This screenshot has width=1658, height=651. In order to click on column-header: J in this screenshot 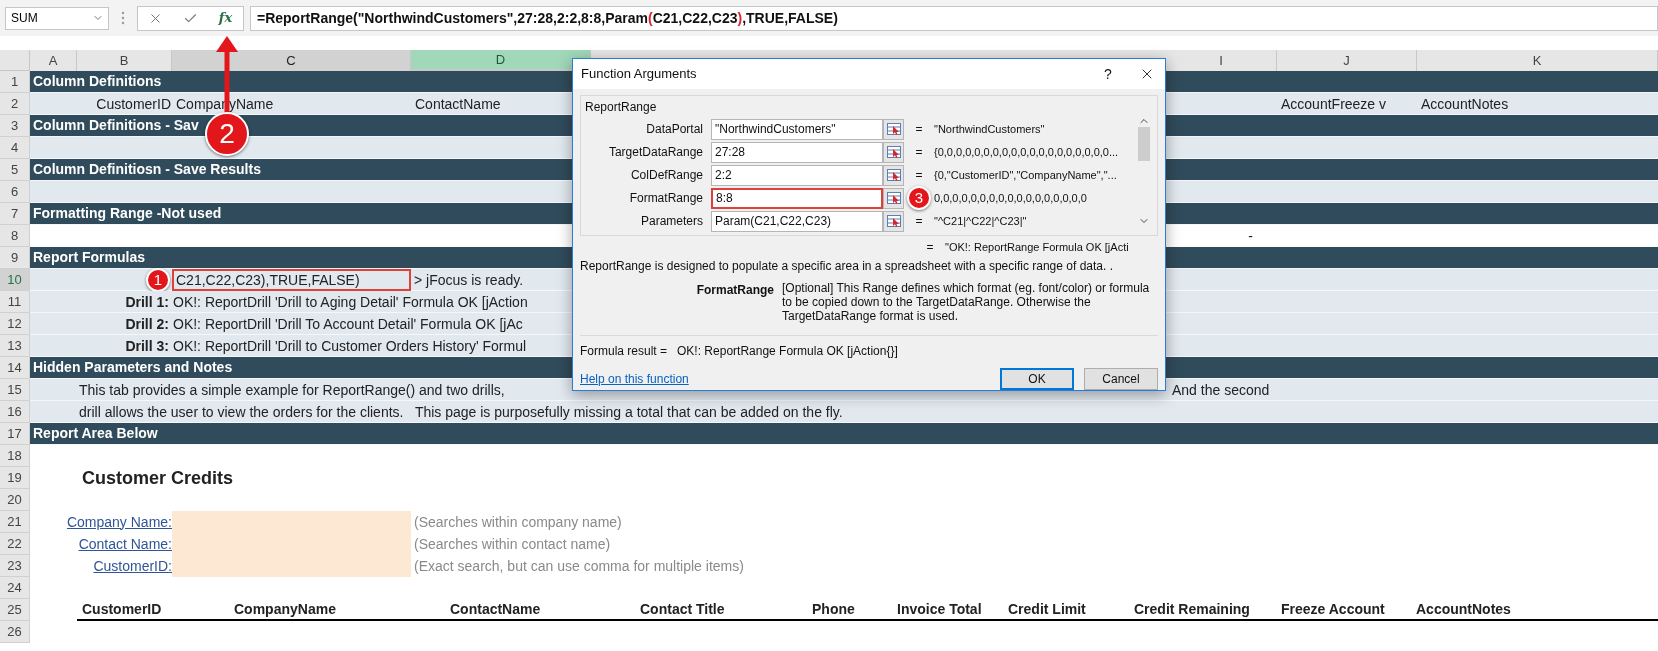, I will do `click(1347, 60)`.